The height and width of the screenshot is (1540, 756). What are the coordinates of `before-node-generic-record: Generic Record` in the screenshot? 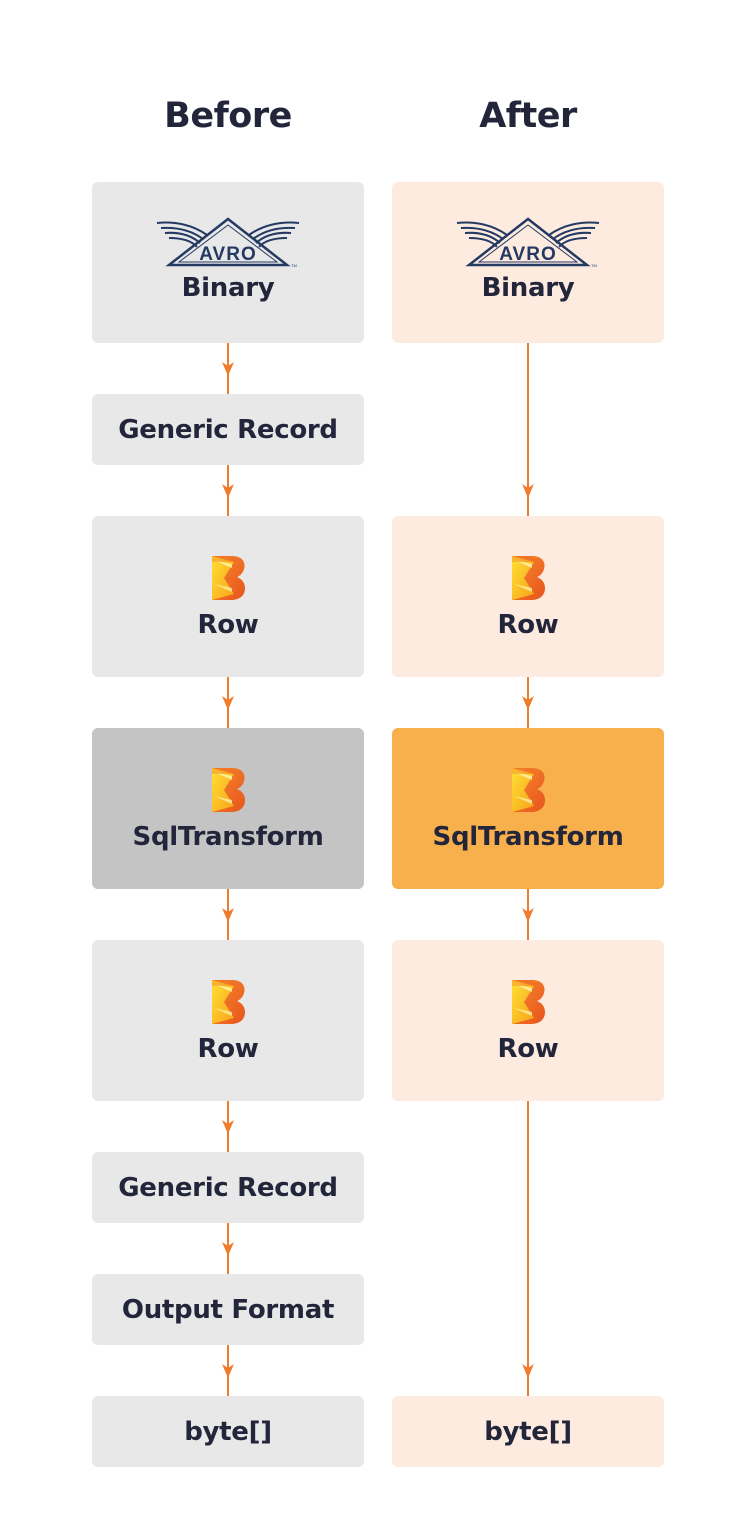 It's located at (228, 429).